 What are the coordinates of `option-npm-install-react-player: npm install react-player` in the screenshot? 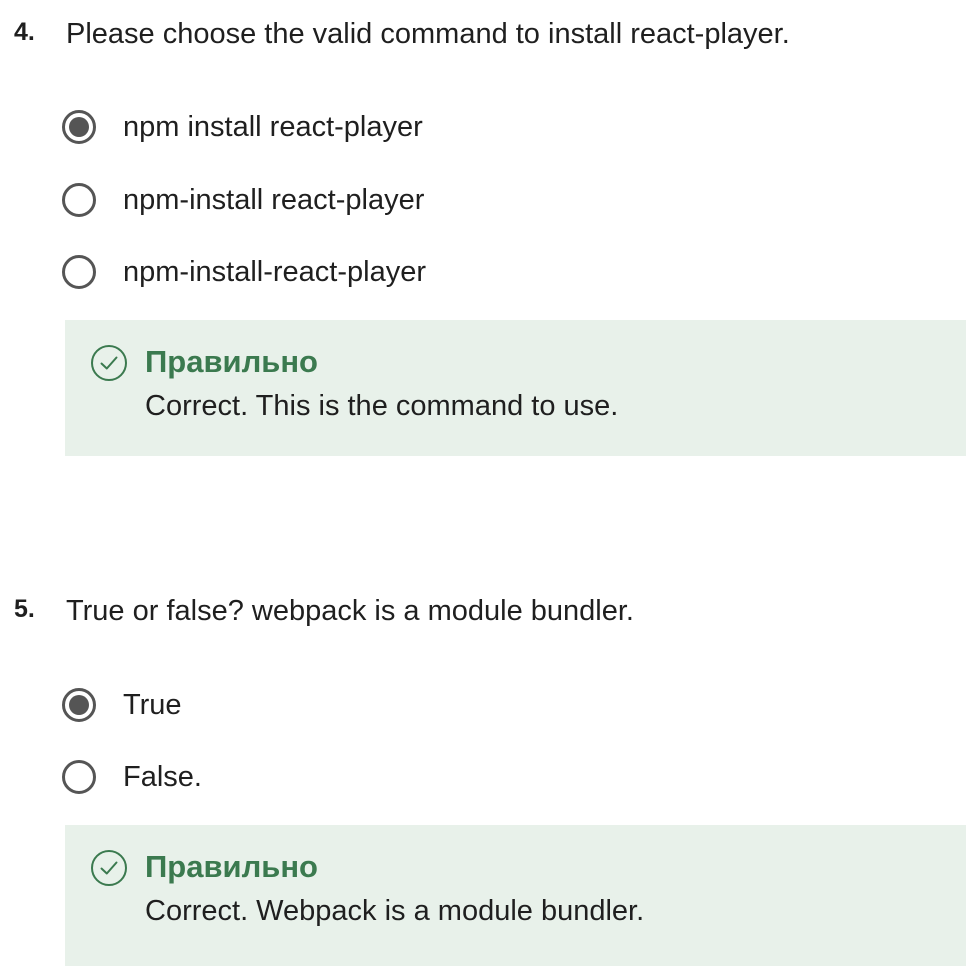 It's located at (242, 127).